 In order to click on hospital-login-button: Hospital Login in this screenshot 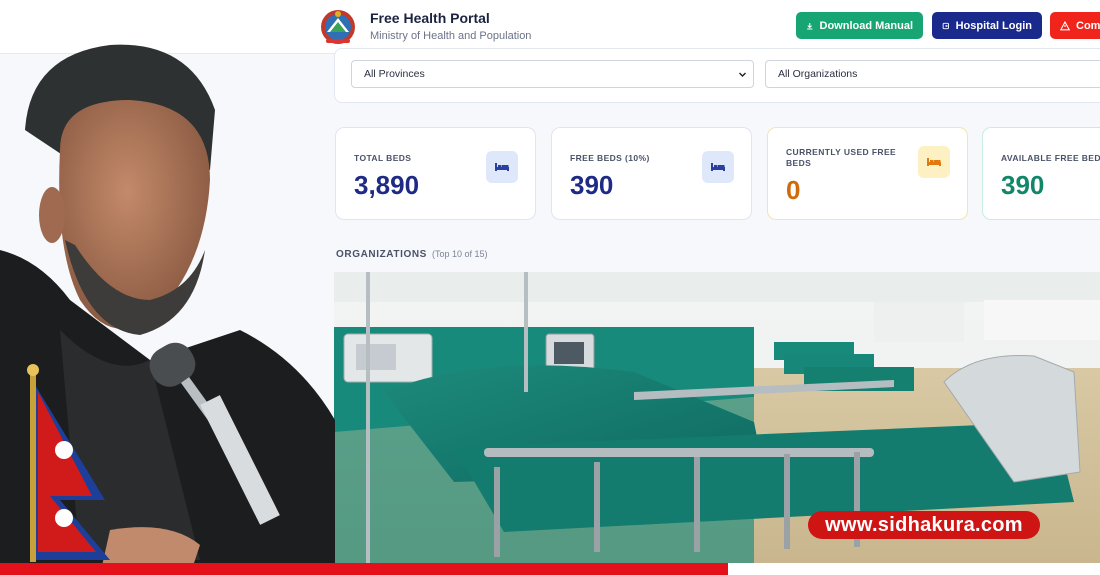, I will do `click(987, 25)`.